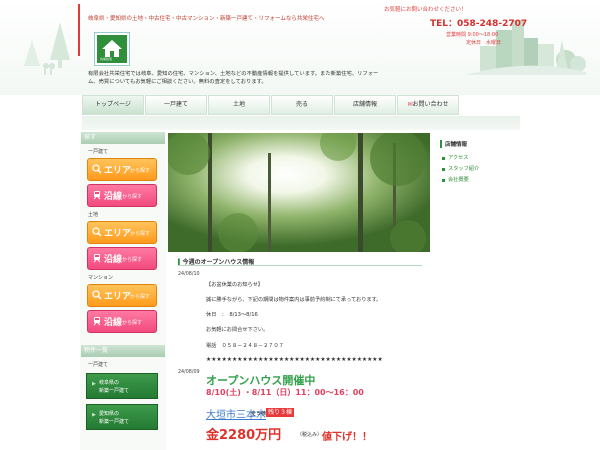  I want to click on sidebar-listing-category: 一戸建て, so click(98, 365).